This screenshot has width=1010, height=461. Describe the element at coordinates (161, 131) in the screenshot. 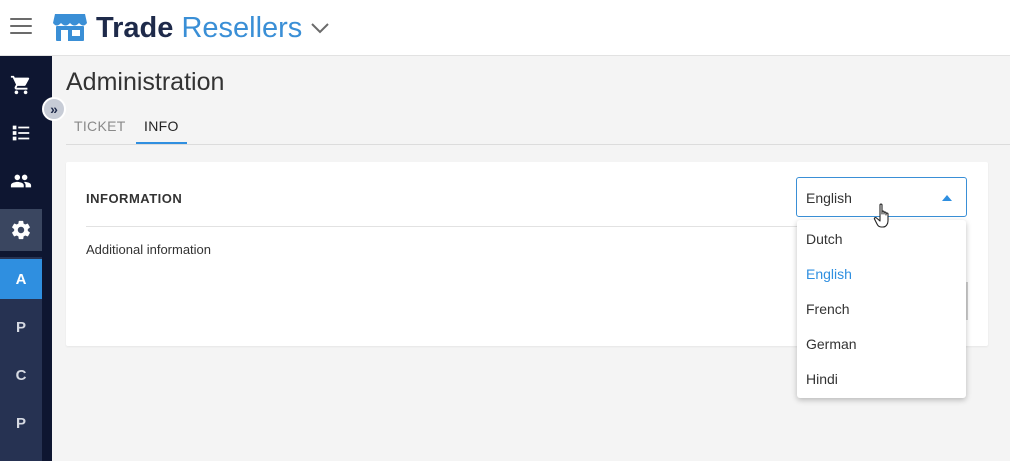

I see `tab-info: INFO` at that location.